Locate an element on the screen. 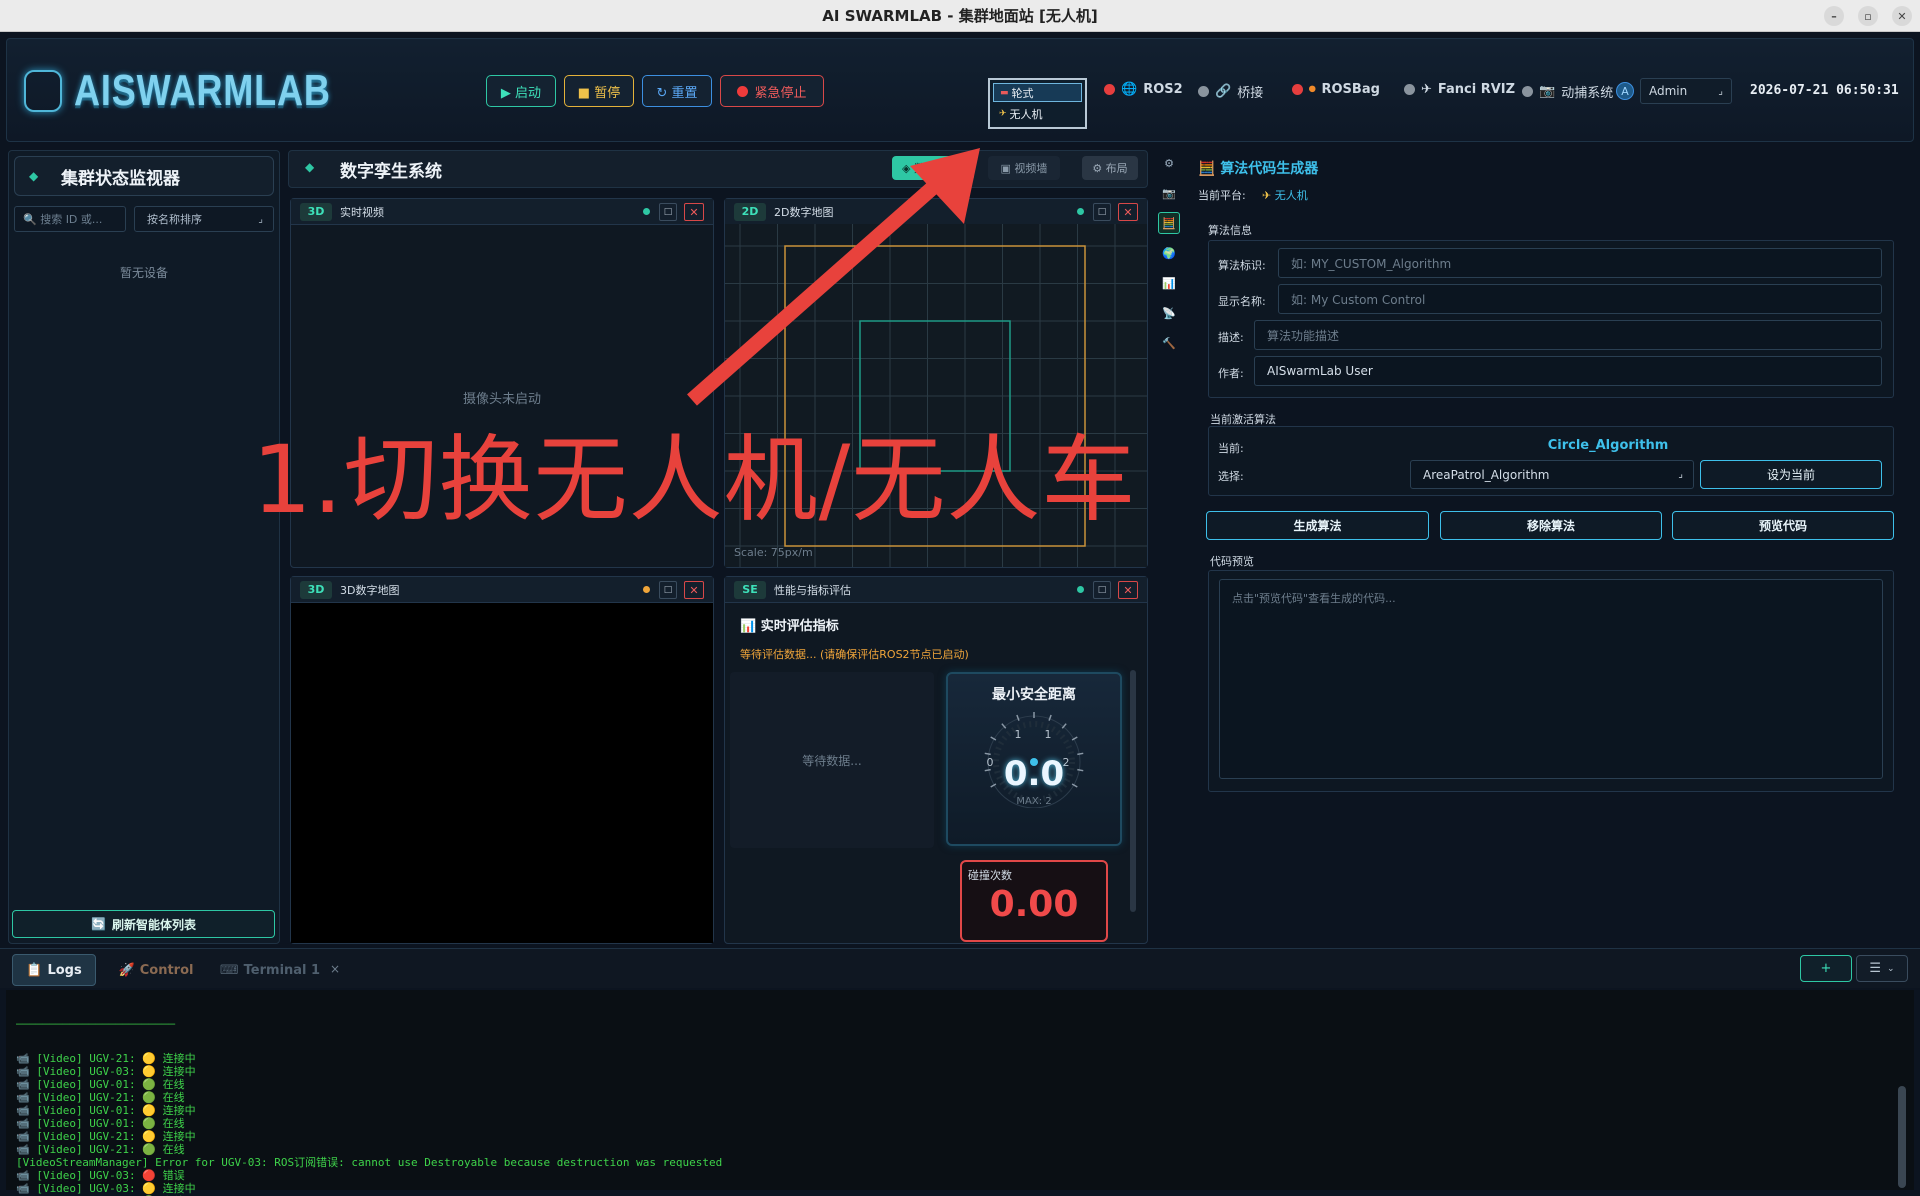  annotation-caption: 1.切换无人机/无人车 is located at coordinates (694, 480).